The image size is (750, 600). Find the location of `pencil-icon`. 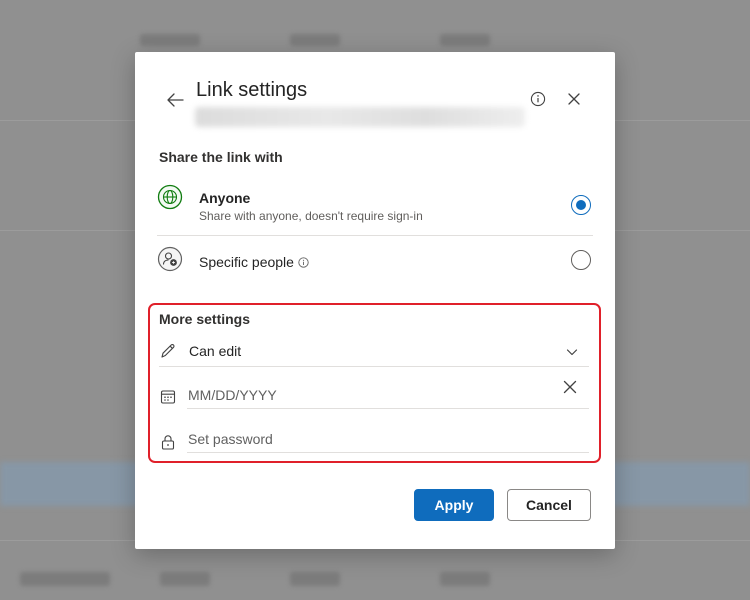

pencil-icon is located at coordinates (168, 351).